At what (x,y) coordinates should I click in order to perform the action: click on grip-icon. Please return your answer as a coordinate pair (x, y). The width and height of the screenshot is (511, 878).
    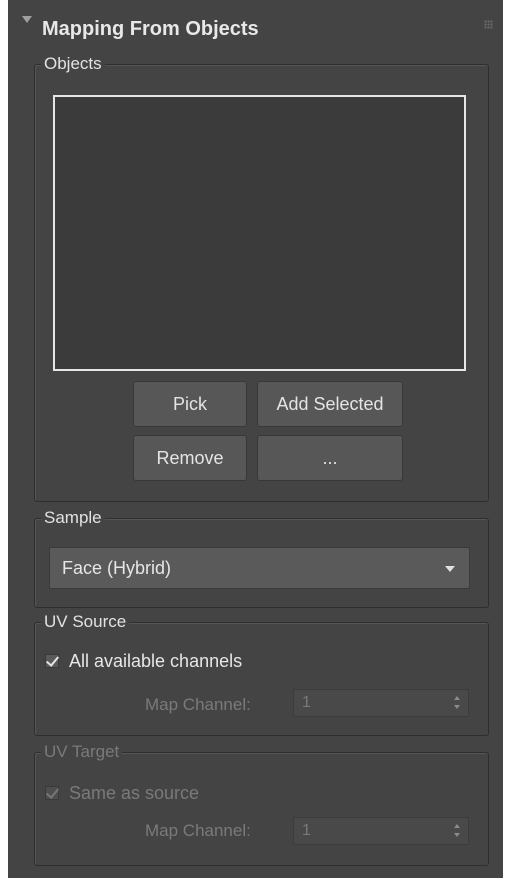
    Looking at the image, I should click on (488, 24).